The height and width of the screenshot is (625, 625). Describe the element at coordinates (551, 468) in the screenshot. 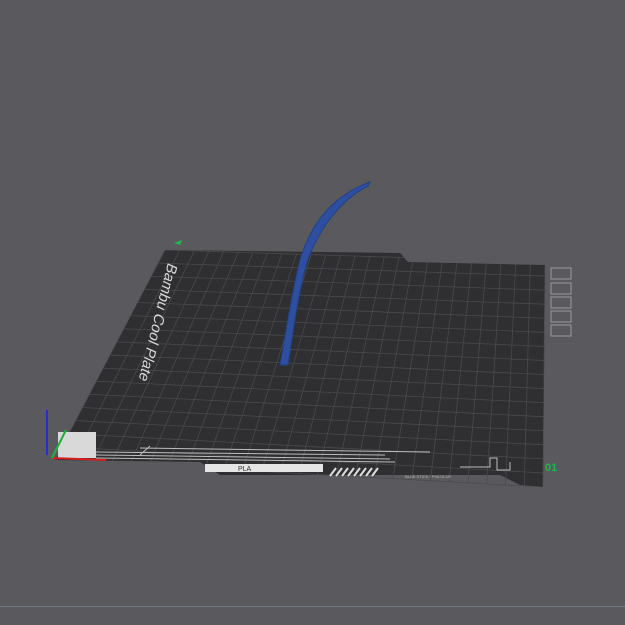

I see `plate-number: 01` at that location.